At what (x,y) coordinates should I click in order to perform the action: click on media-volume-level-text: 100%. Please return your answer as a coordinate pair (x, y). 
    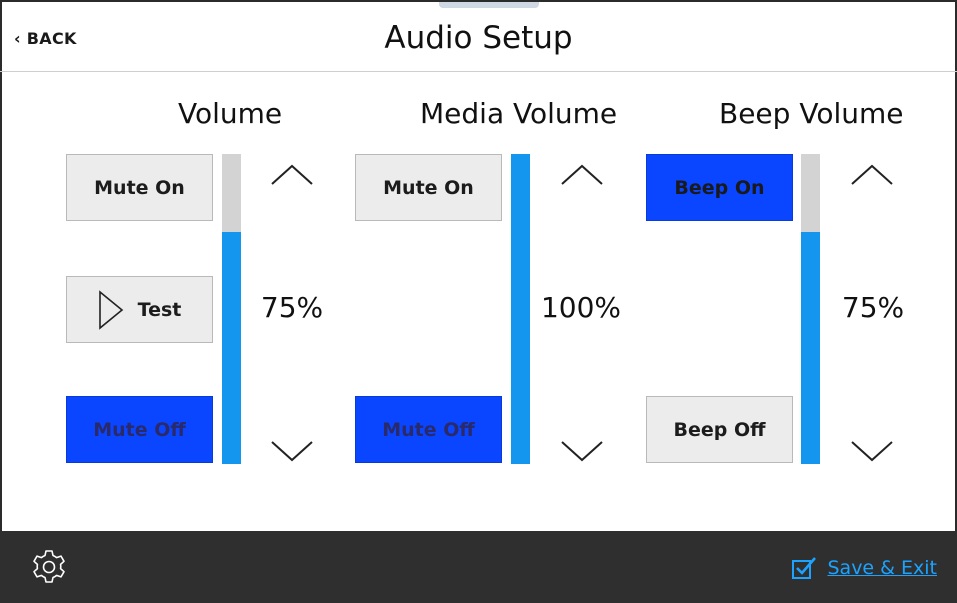
    Looking at the image, I should click on (581, 307).